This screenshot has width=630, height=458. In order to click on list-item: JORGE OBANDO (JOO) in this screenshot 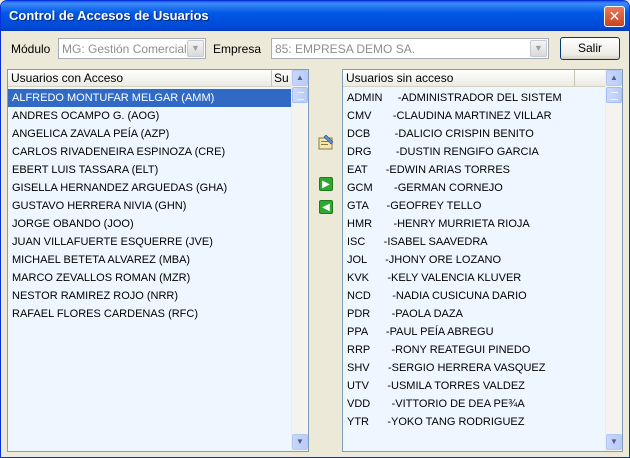, I will do `click(149, 224)`.